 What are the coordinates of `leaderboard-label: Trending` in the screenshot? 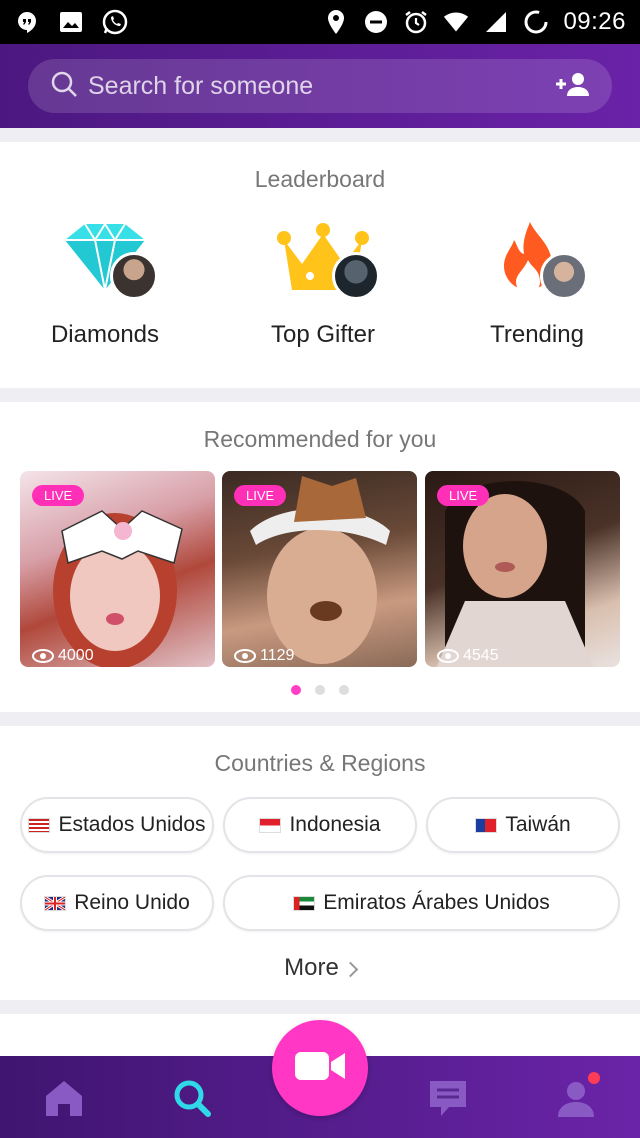 It's located at (537, 334).